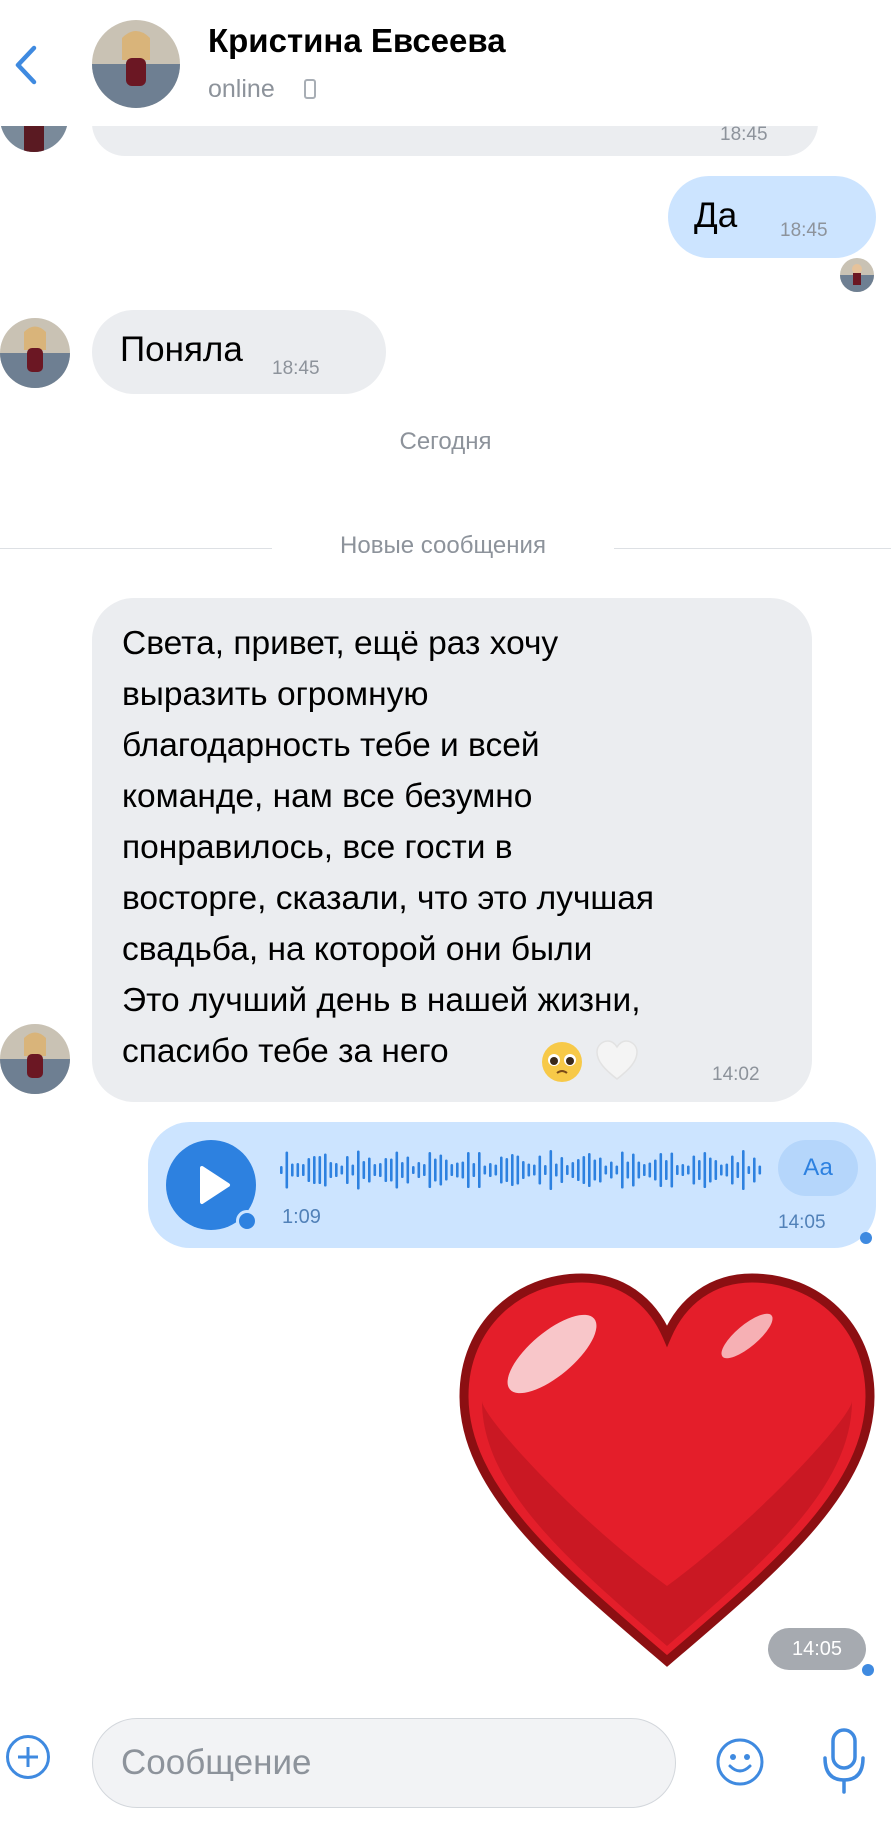 Image resolution: width=891 pixels, height=1839 pixels. What do you see at coordinates (241, 89) in the screenshot?
I see `online-status: online` at bounding box center [241, 89].